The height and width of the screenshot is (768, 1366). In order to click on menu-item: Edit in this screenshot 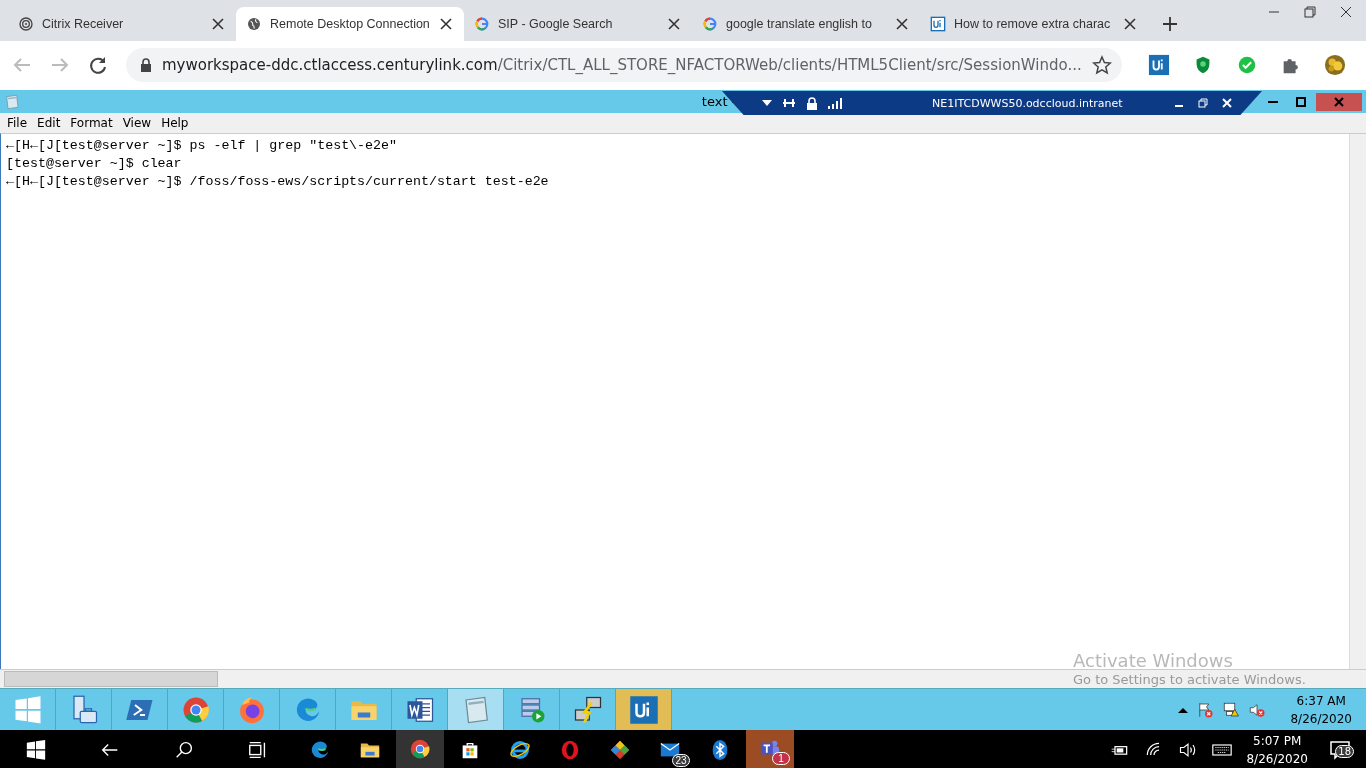, I will do `click(49, 123)`.